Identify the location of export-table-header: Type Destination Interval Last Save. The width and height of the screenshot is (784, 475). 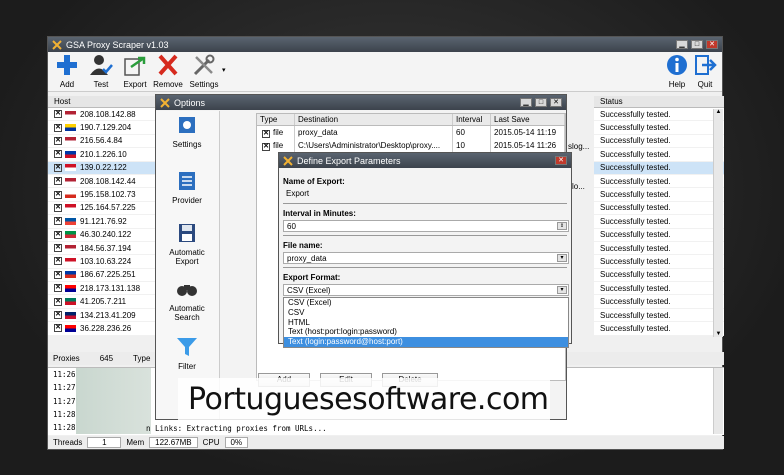
(411, 120).